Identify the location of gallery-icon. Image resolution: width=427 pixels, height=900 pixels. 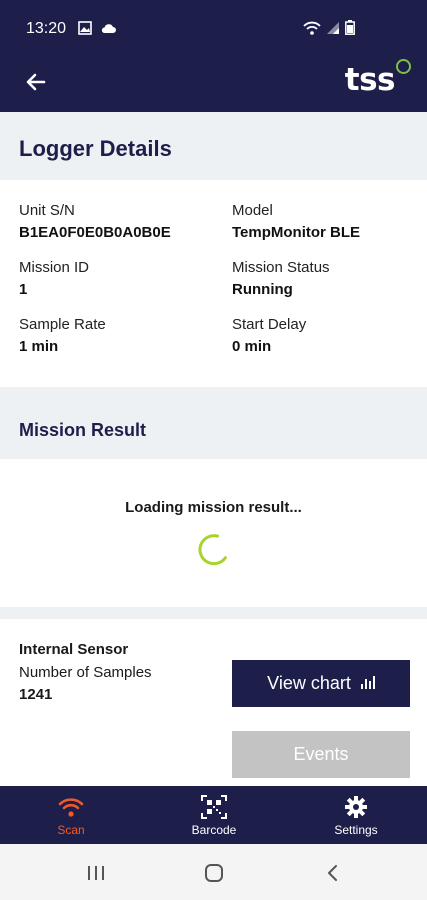
(85, 30).